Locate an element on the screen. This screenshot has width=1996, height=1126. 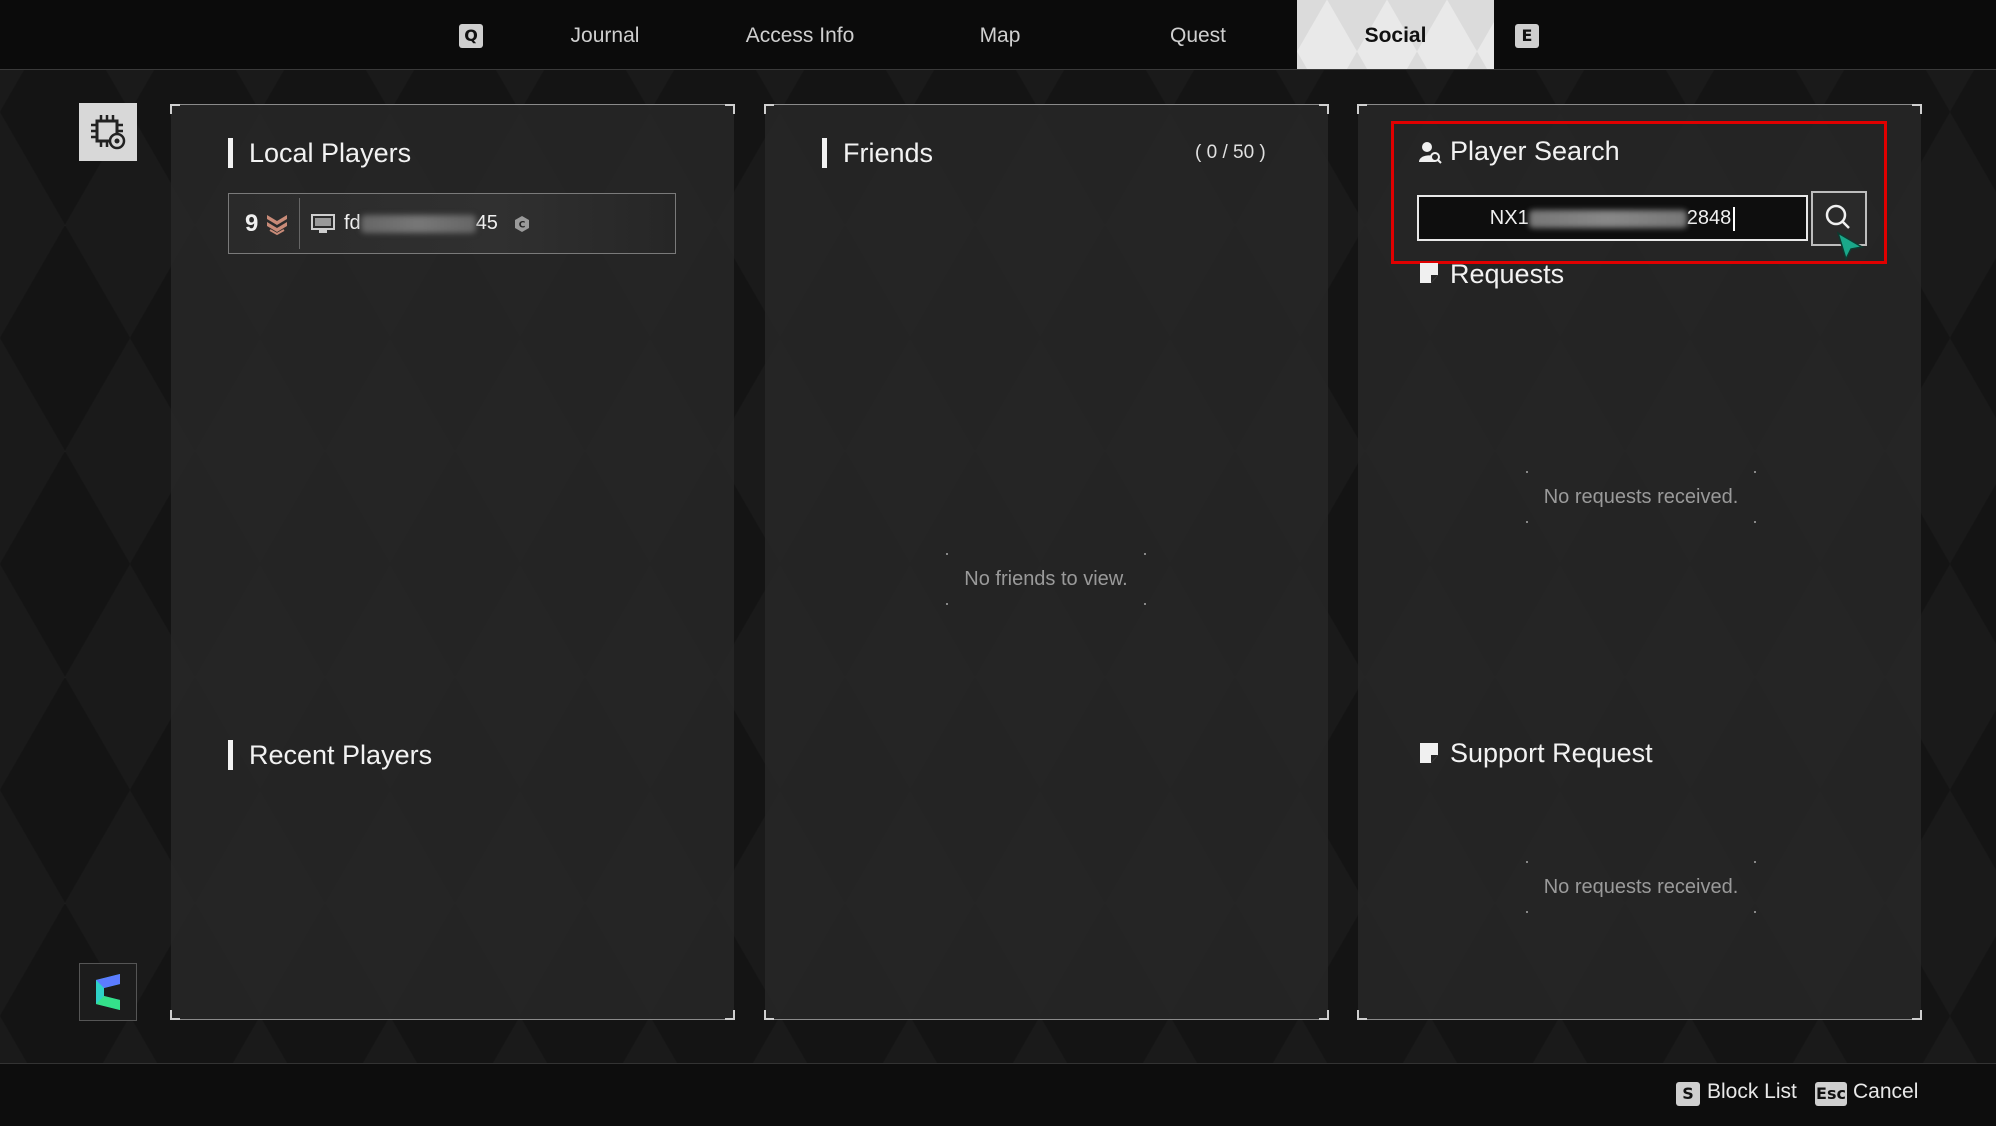
player-level: 9 is located at coordinates (252, 223).